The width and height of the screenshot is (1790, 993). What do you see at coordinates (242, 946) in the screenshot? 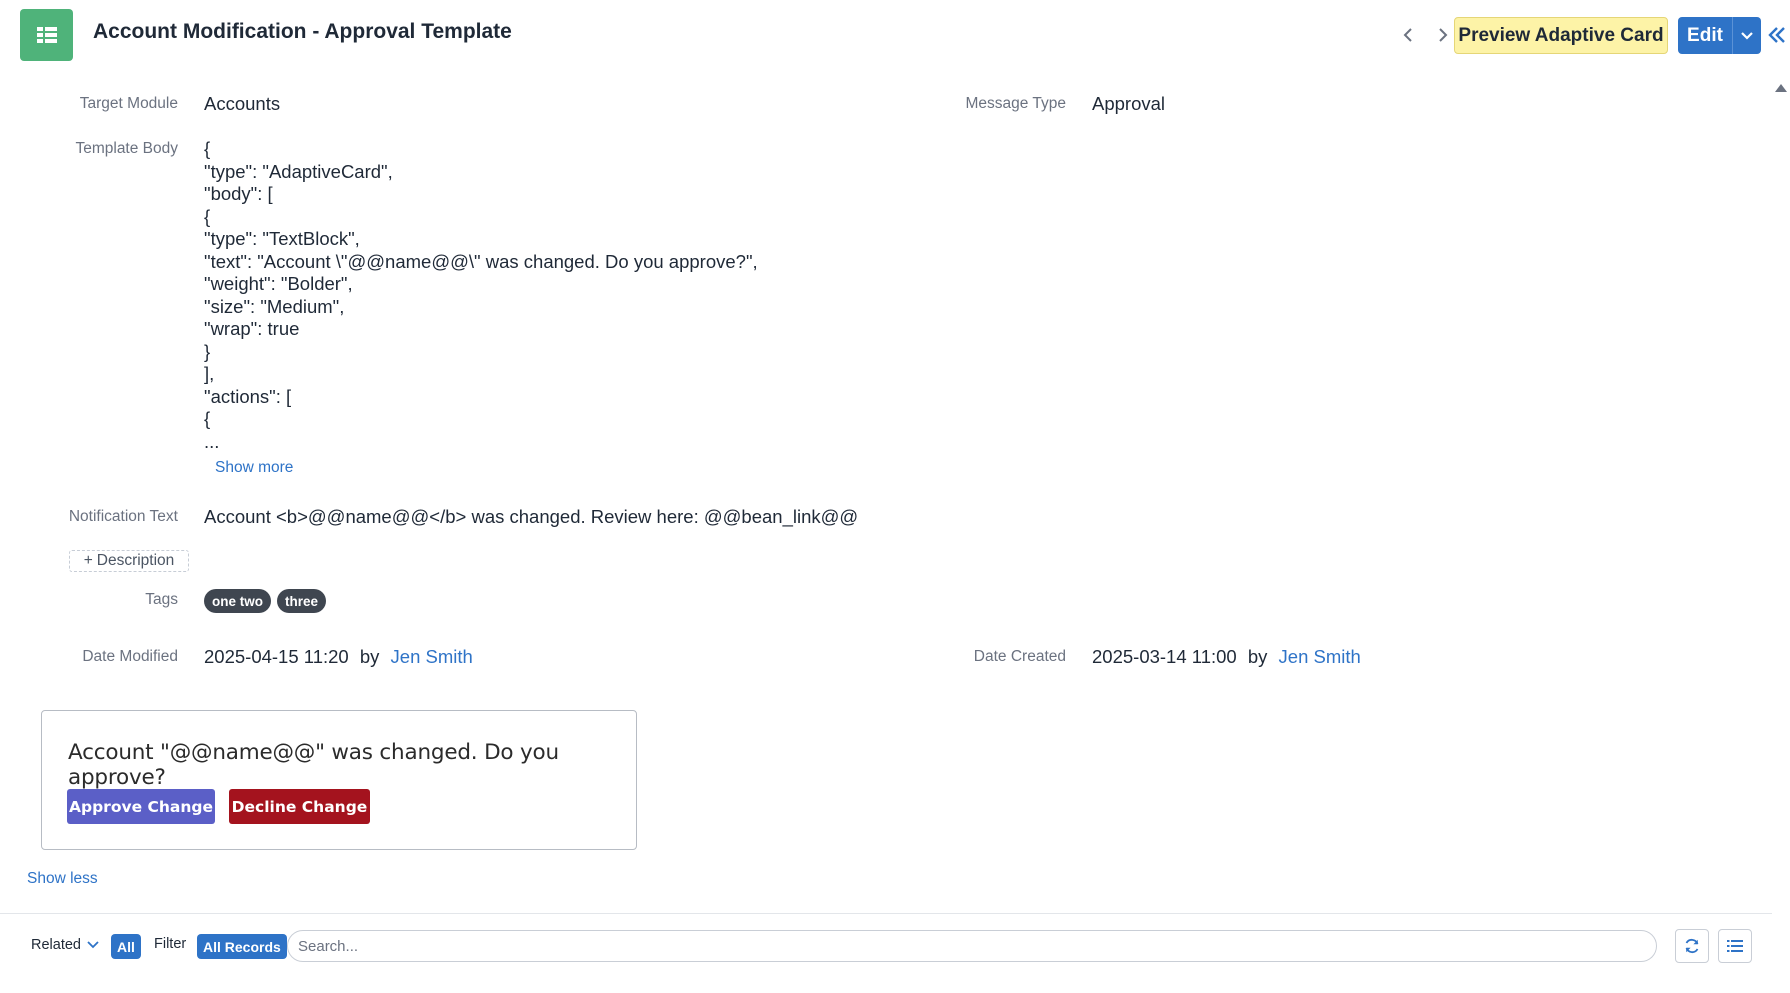
I see `all-records-filter-pill: All Records` at bounding box center [242, 946].